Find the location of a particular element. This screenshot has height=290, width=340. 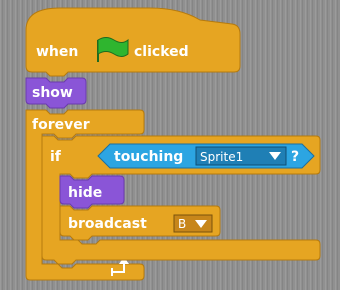

forever-label: forever is located at coordinates (61, 125).